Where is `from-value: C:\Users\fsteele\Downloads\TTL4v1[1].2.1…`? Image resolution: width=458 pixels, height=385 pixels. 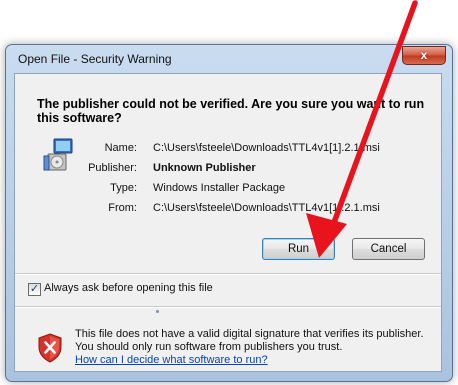 from-value: C:\Users\fsteele\Downloads\TTL4v1[1].2.1… is located at coordinates (266, 208).